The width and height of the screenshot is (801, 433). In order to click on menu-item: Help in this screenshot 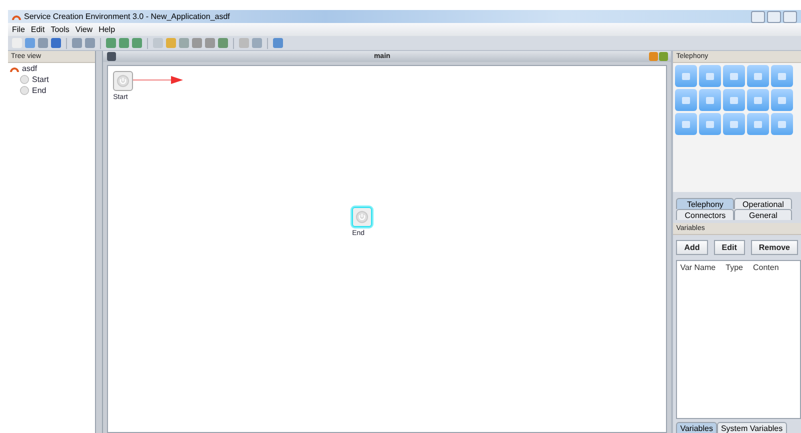, I will do `click(107, 29)`.